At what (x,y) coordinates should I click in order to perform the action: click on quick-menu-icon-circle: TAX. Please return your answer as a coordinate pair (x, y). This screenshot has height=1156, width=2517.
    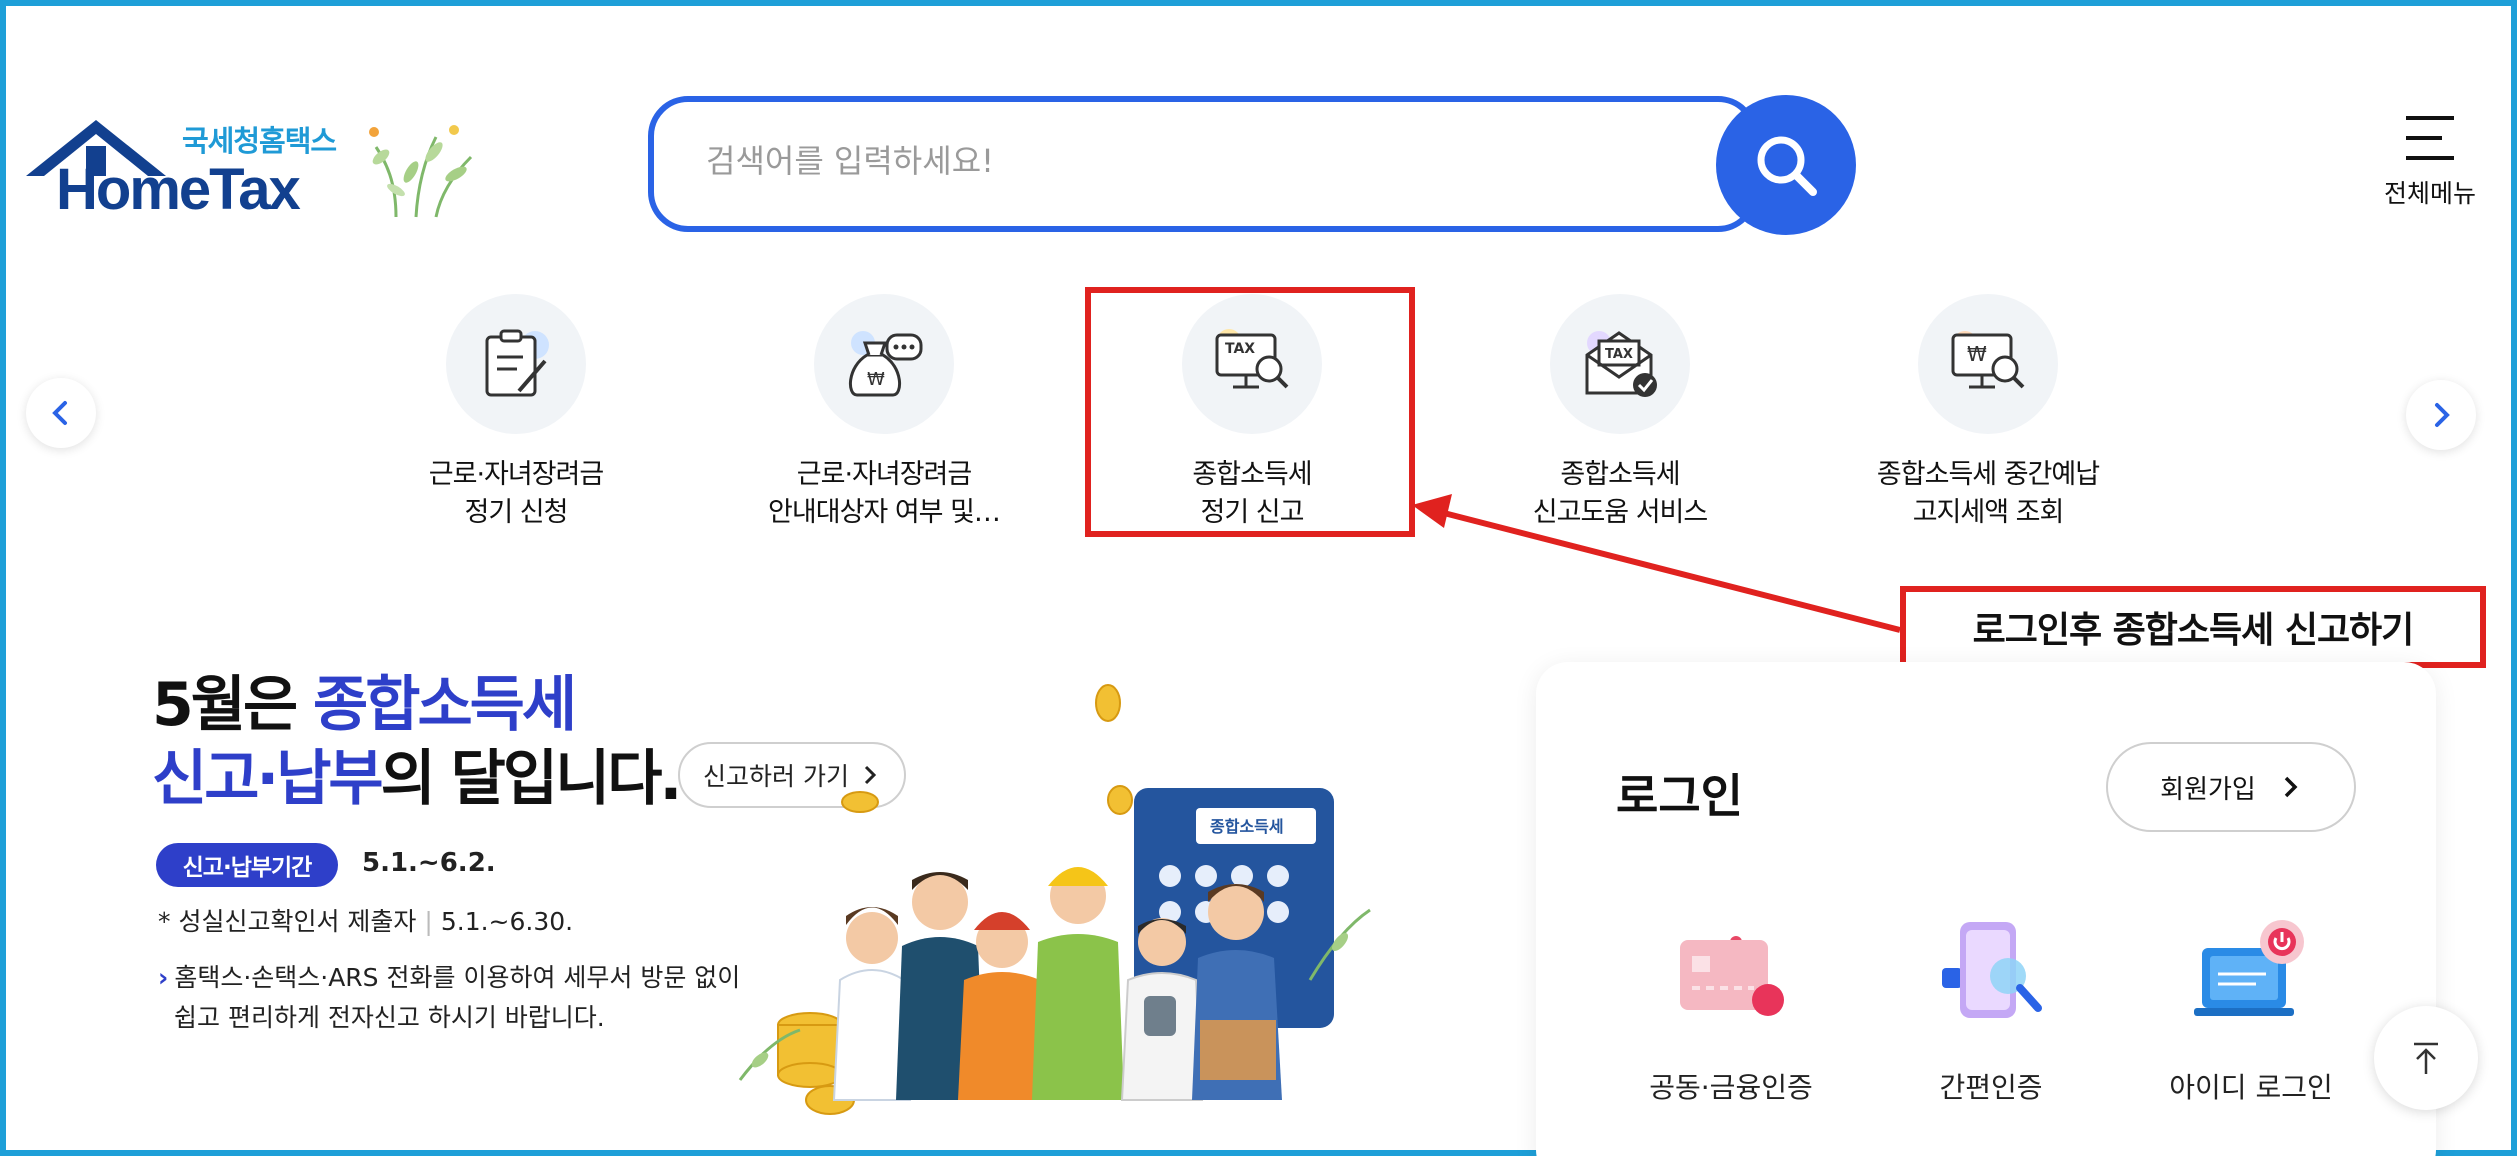
    Looking at the image, I should click on (1620, 364).